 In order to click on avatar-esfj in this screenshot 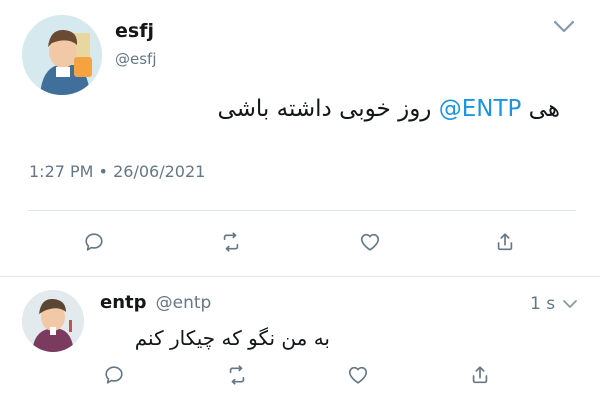, I will do `click(62, 55)`.